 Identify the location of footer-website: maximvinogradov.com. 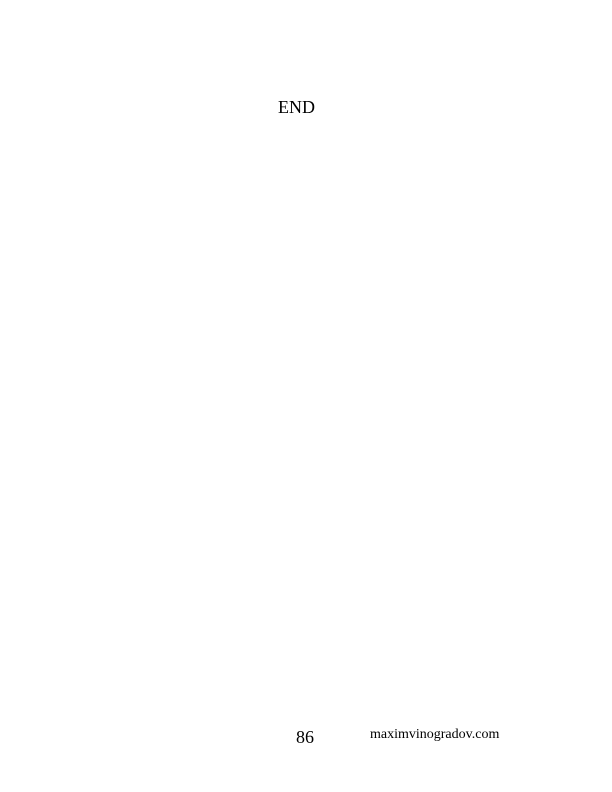
(435, 734).